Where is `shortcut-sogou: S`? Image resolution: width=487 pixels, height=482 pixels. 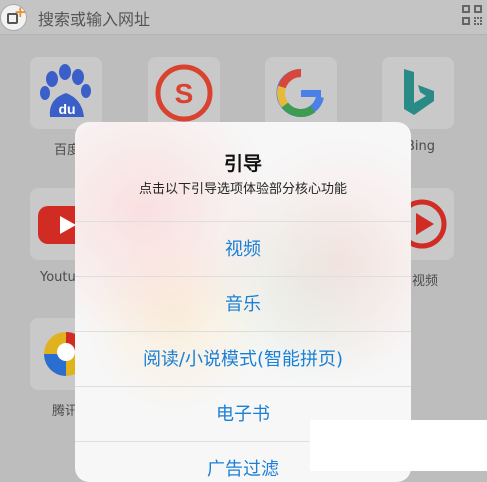 shortcut-sogou: S is located at coordinates (184, 93).